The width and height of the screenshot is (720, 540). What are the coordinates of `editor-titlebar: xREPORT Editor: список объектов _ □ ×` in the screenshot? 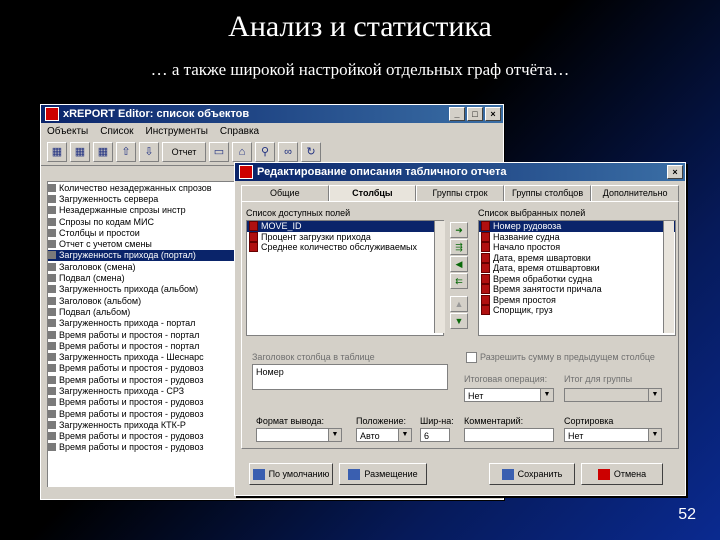 It's located at (272, 114).